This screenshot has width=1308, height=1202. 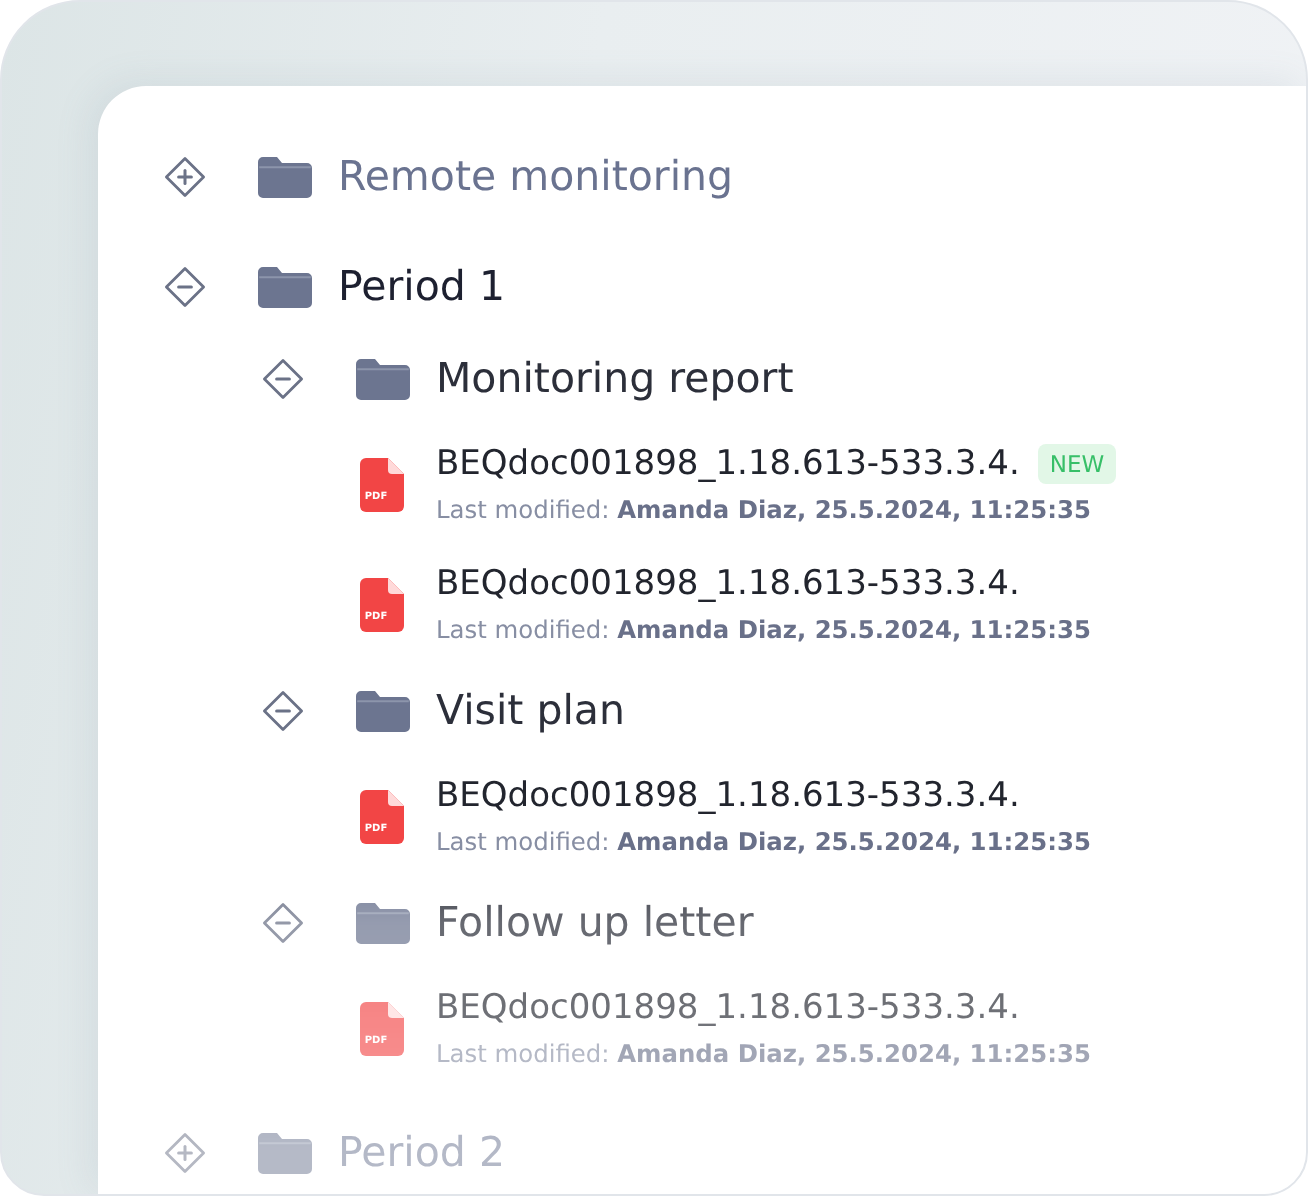 I want to click on folder-name: Remote monitoring, so click(x=536, y=176).